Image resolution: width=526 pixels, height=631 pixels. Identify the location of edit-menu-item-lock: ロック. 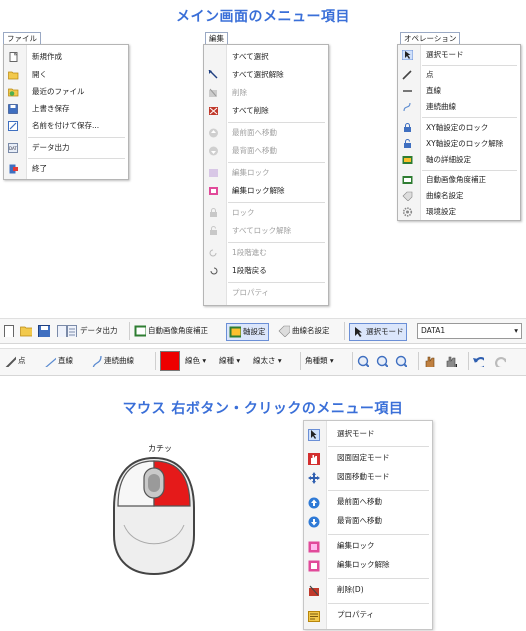
(266, 213).